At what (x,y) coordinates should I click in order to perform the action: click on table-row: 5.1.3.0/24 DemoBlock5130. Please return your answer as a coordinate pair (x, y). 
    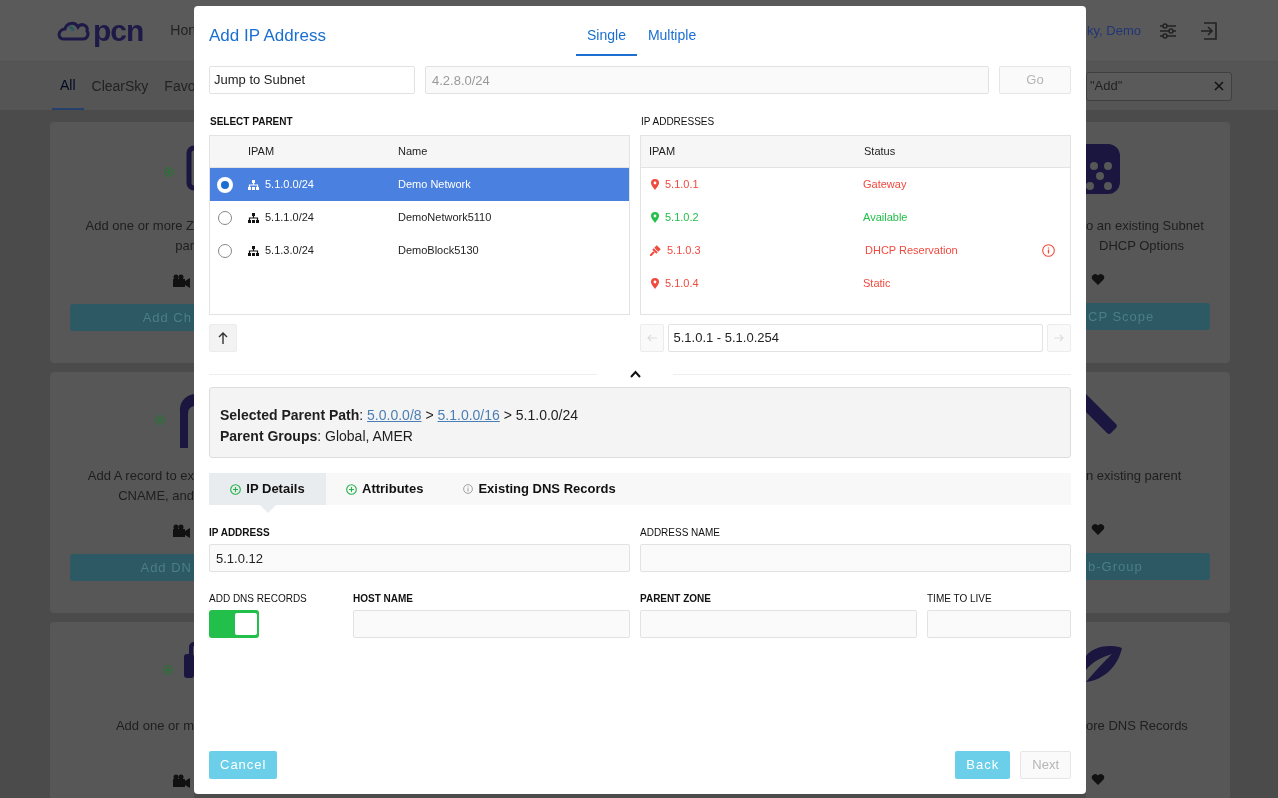
    Looking at the image, I should click on (419, 250).